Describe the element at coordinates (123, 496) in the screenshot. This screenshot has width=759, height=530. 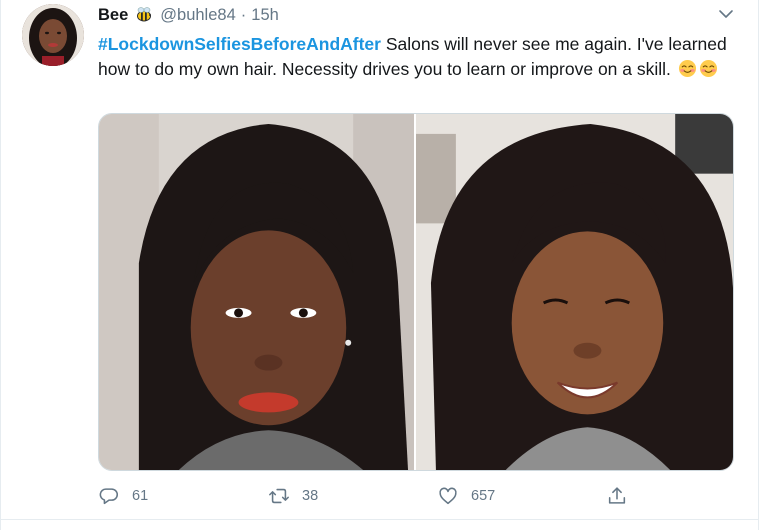
I see `reply-button: 61` at that location.